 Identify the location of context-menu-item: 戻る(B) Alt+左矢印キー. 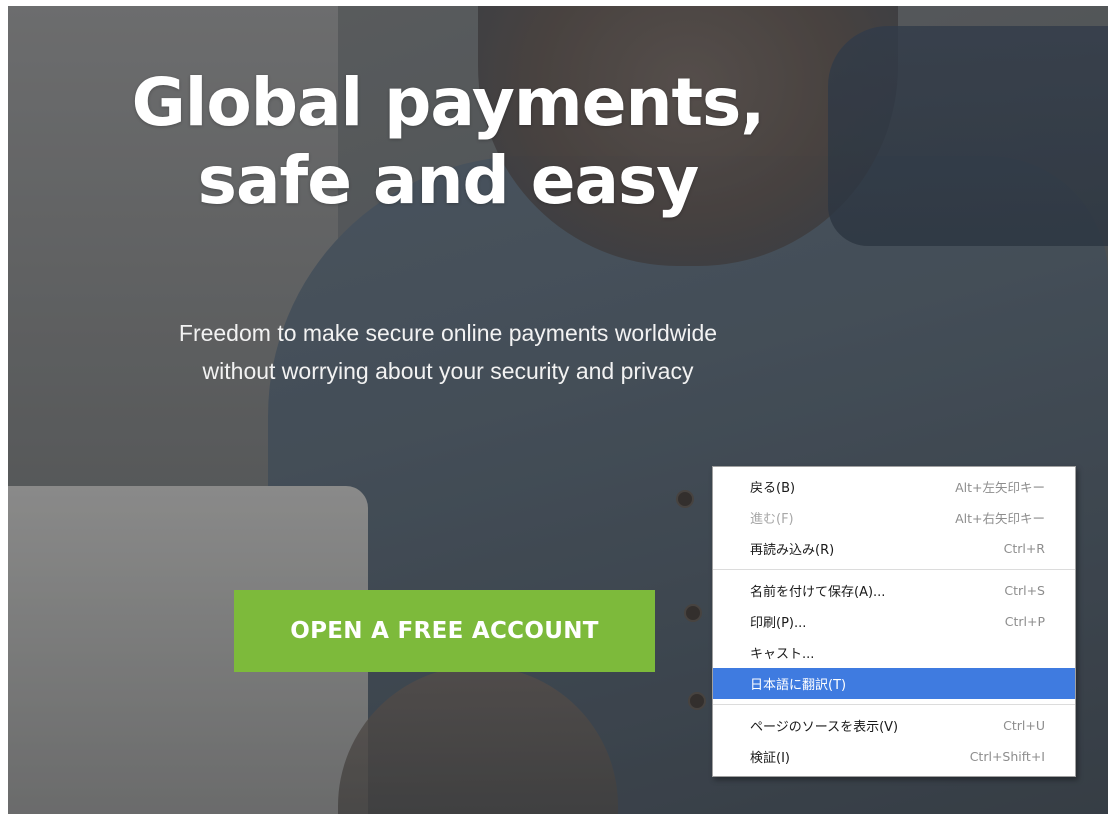
(894, 486).